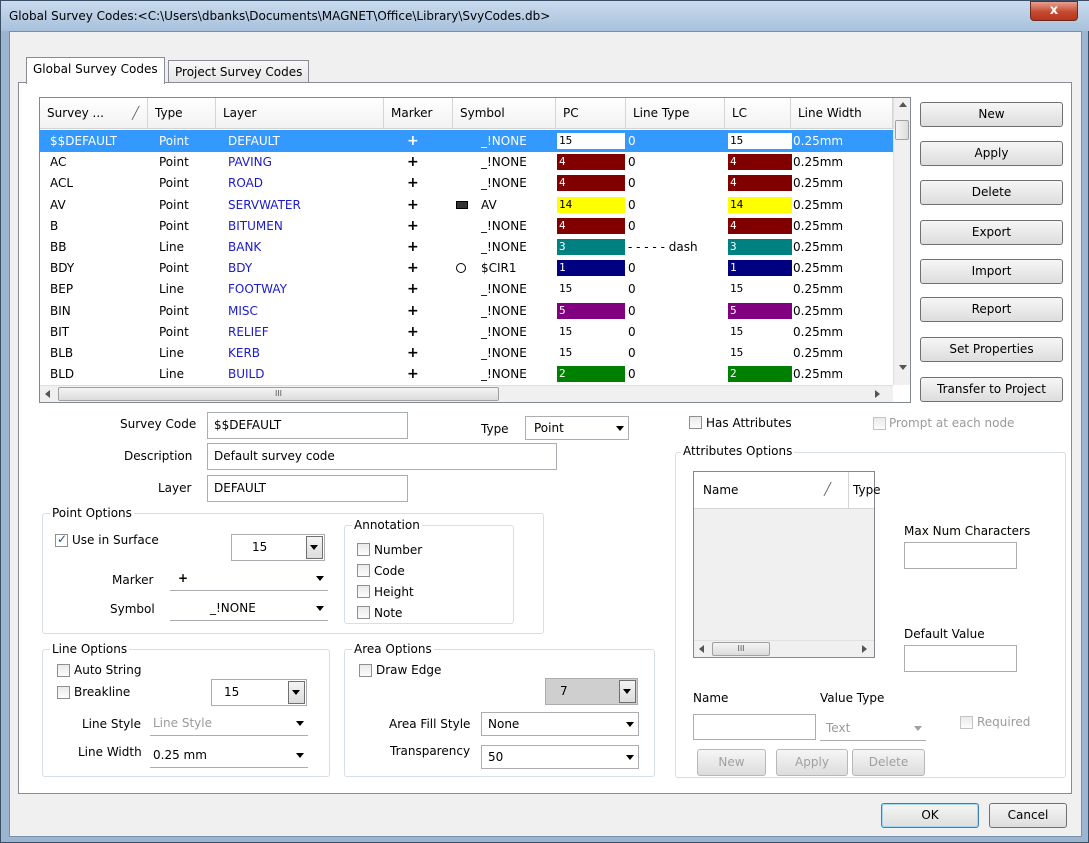  What do you see at coordinates (902, 130) in the screenshot?
I see `vertical-scroll-thumb` at bounding box center [902, 130].